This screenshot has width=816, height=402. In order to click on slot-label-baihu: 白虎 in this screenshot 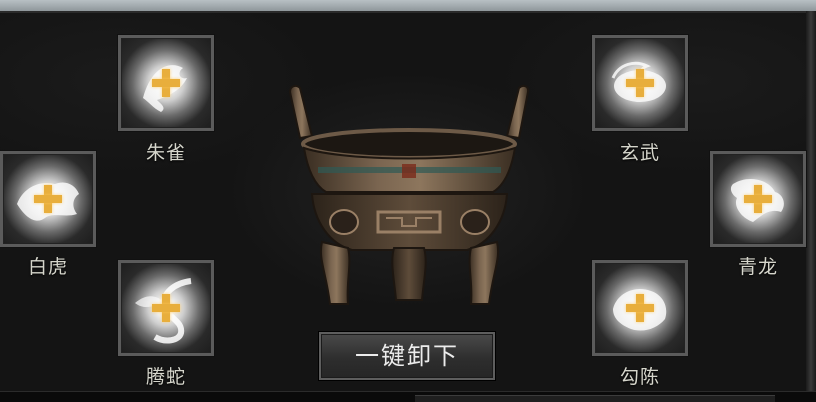, I will do `click(47, 267)`.